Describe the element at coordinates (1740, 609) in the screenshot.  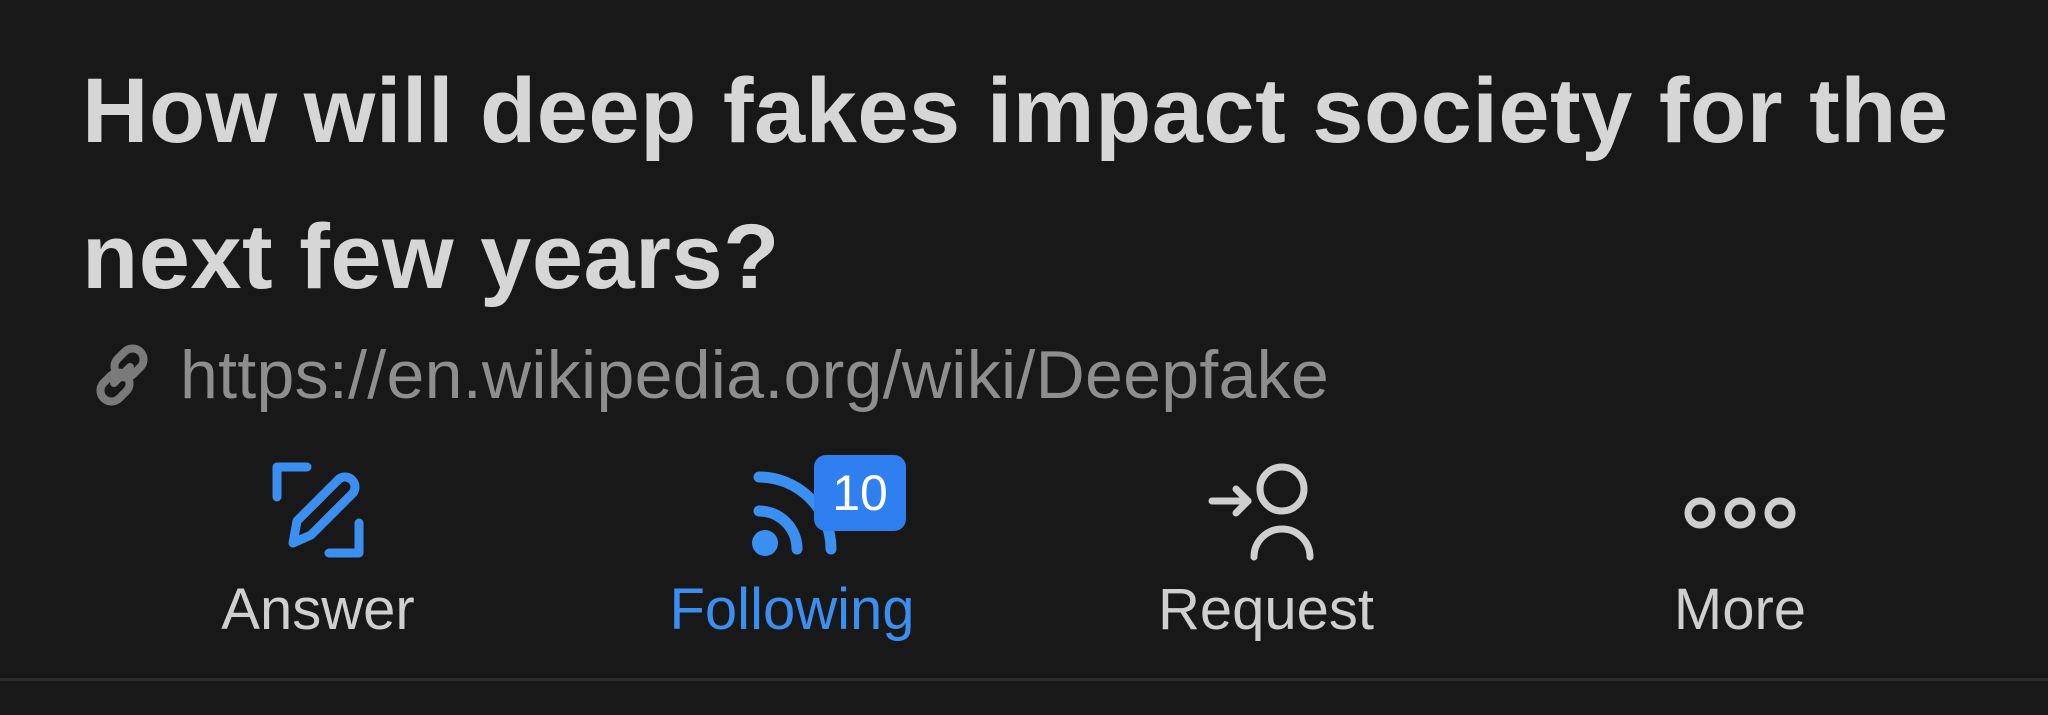
I see `more-label: More` at that location.